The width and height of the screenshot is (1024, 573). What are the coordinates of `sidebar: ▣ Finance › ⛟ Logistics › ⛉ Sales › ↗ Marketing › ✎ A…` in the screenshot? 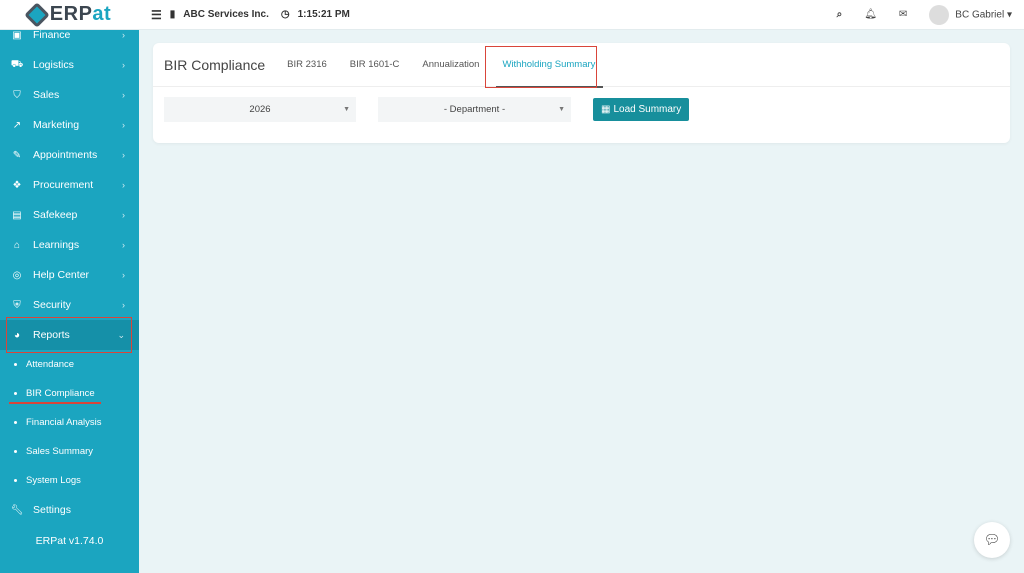 It's located at (69, 301).